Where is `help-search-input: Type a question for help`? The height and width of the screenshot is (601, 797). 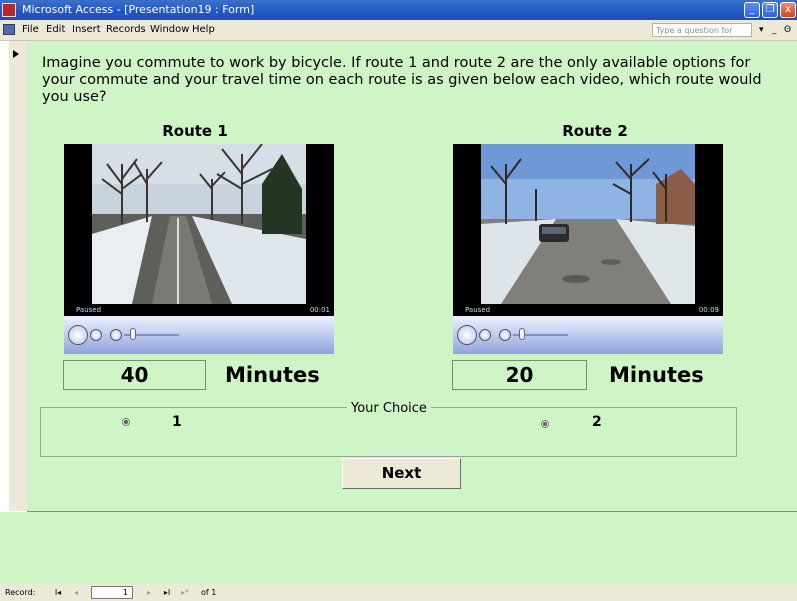
help-search-input: Type a question for help is located at coordinates (702, 36).